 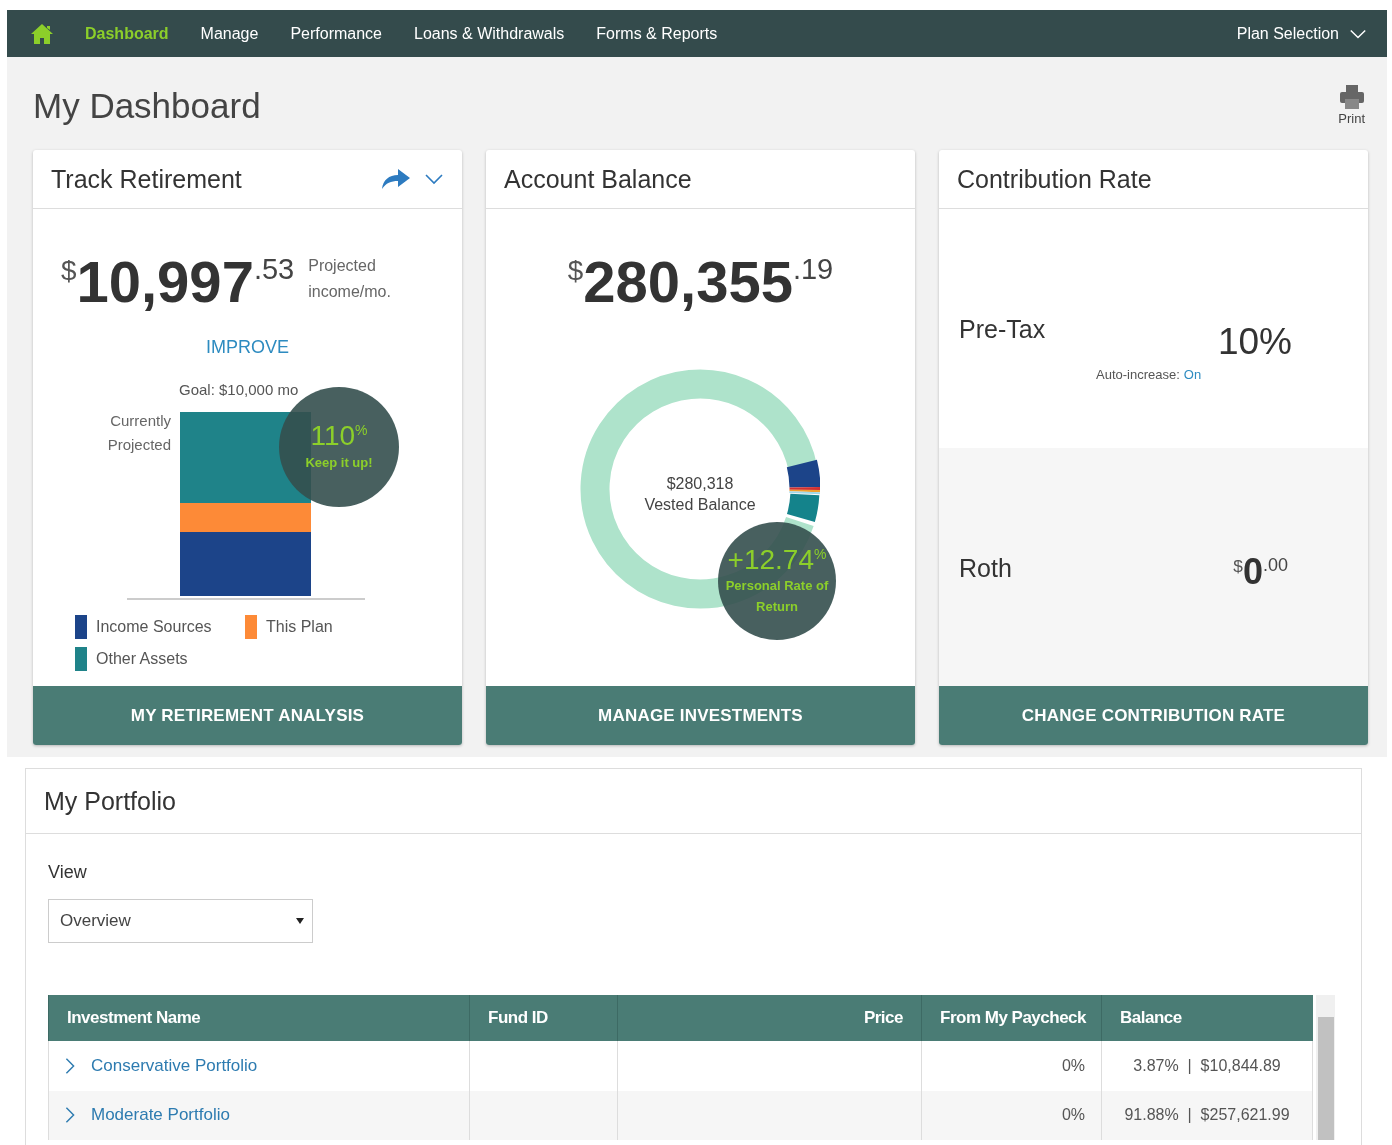 What do you see at coordinates (777, 581) in the screenshot?
I see `rate-of-return-badge: +12.74$^{%}$ Personal Rate of Return` at bounding box center [777, 581].